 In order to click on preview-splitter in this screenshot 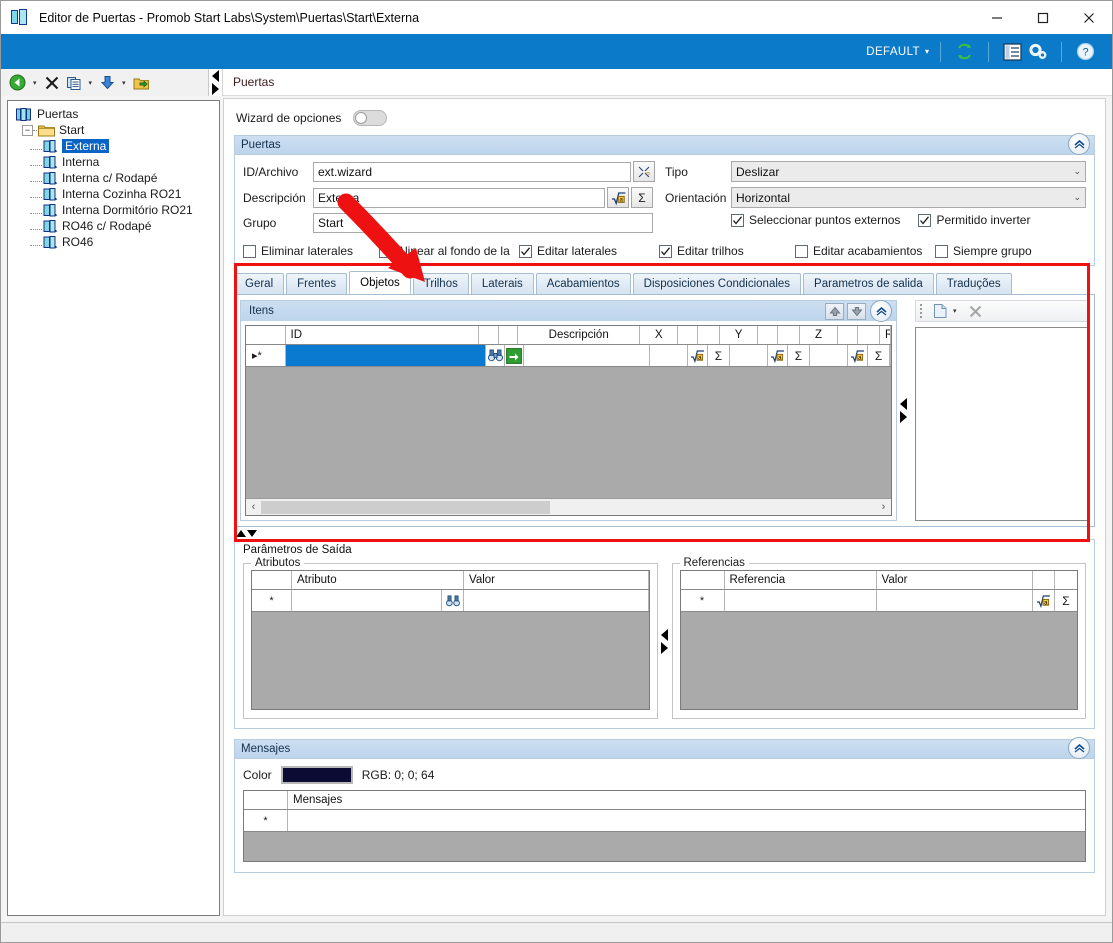, I will do `click(903, 410)`.